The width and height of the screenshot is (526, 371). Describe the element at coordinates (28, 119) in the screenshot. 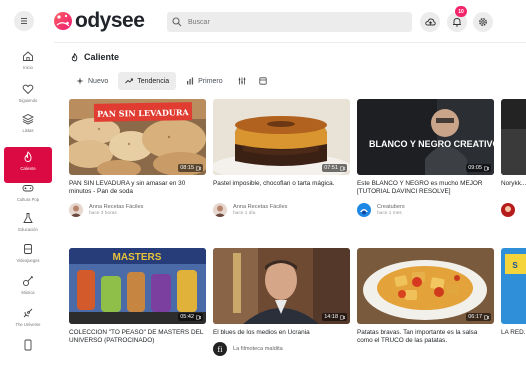

I see `stack-icon` at that location.